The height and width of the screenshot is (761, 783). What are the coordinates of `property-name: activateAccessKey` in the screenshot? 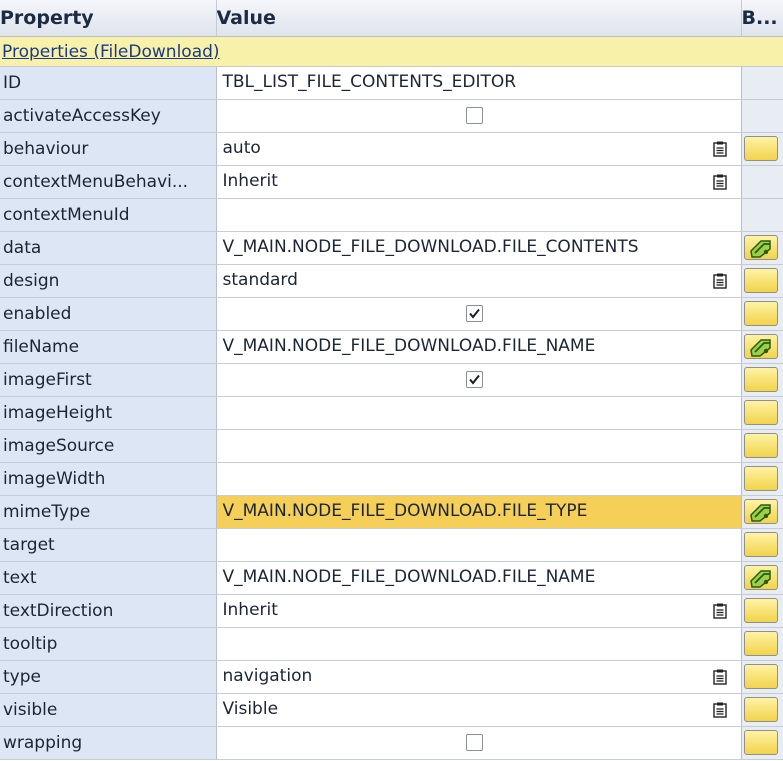 It's located at (108, 116).